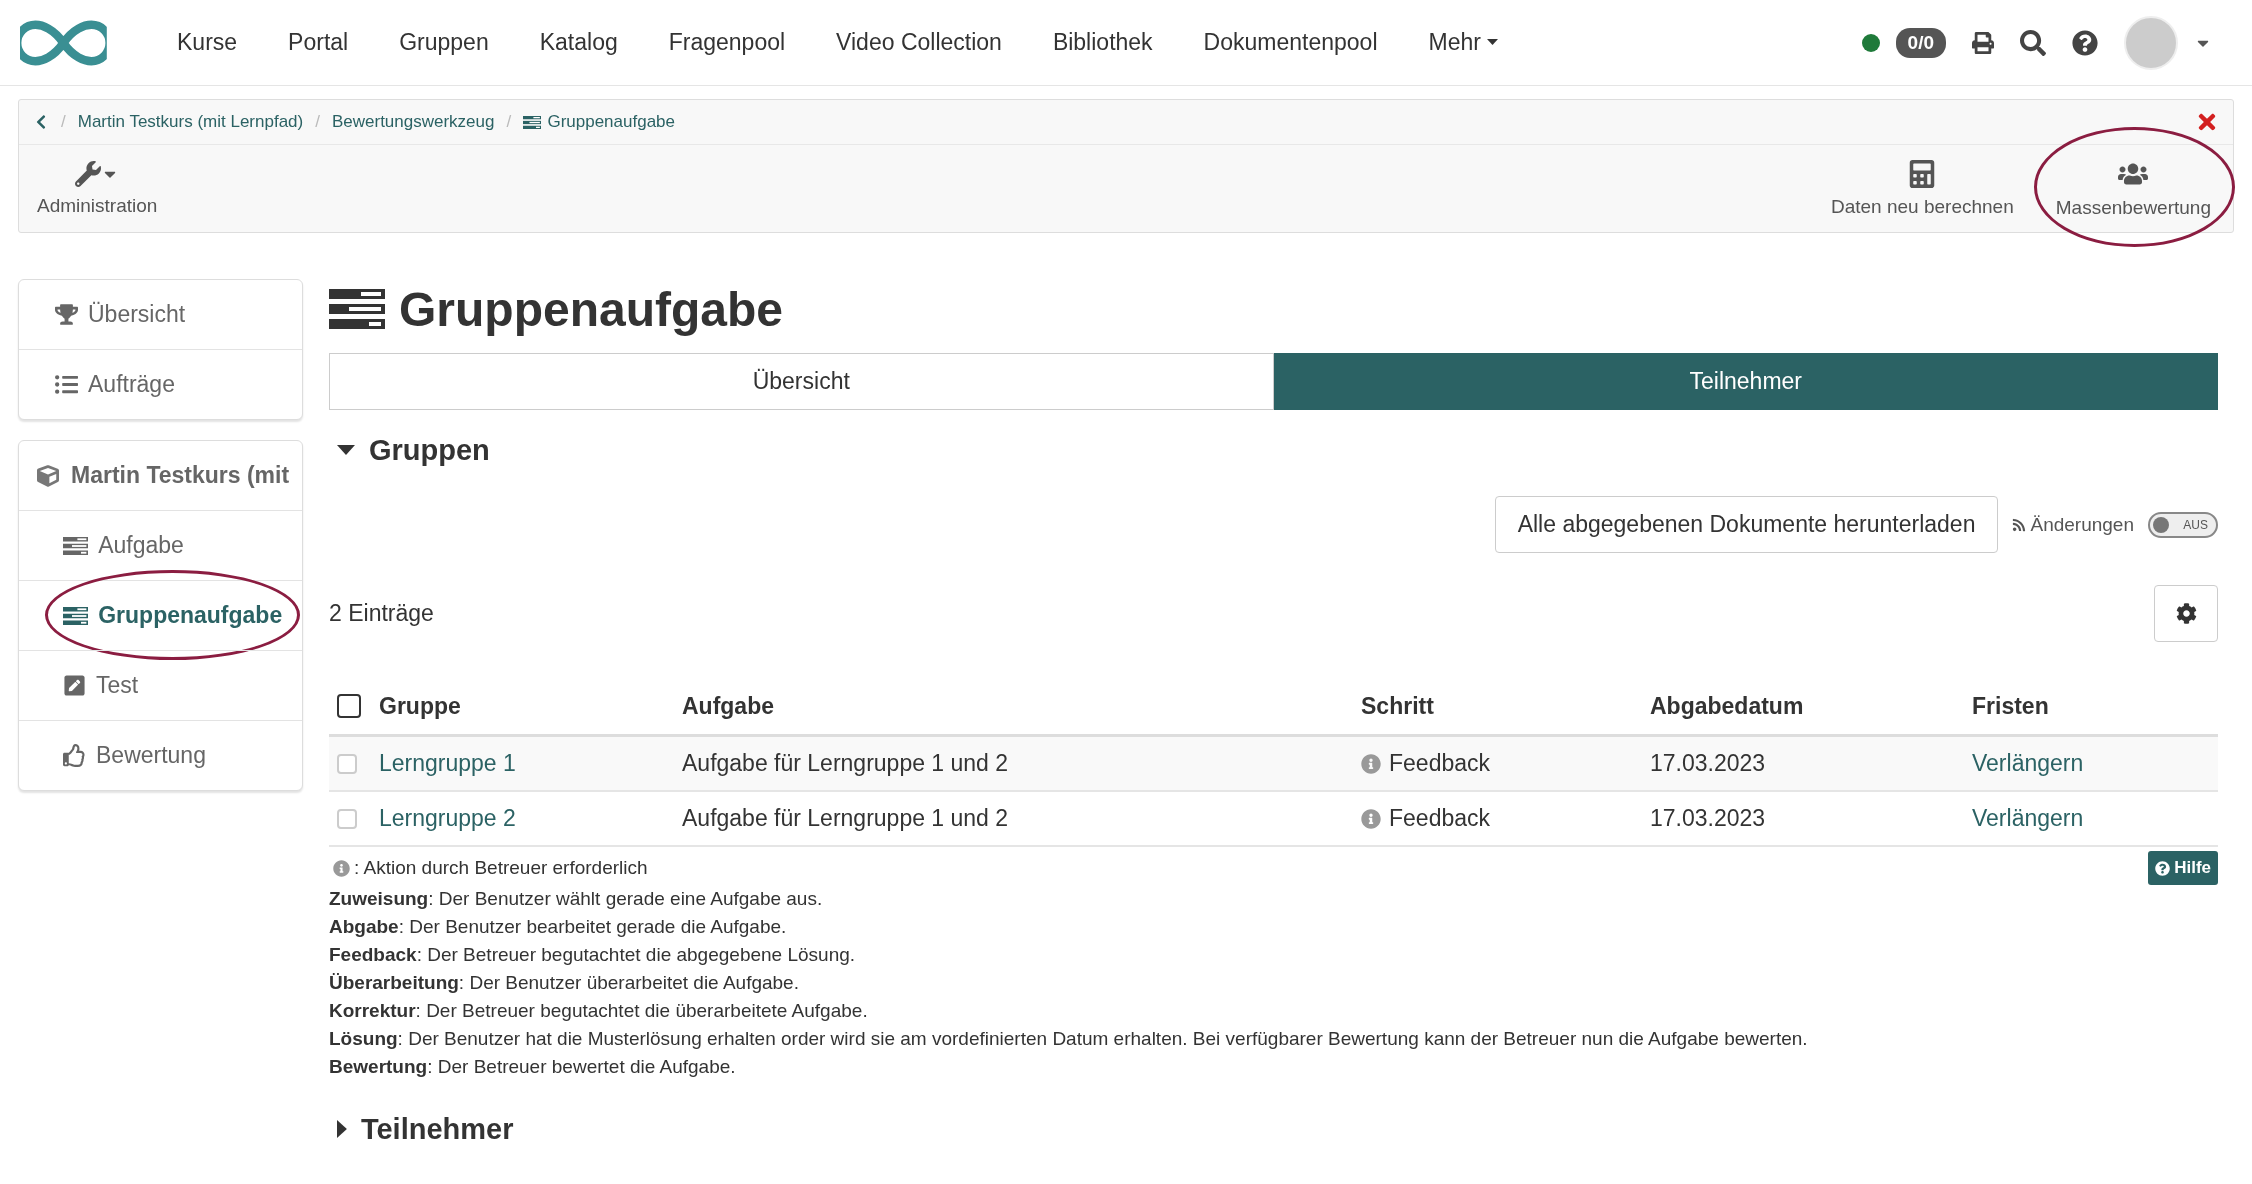  Describe the element at coordinates (2183, 524) in the screenshot. I see `toggle-switch: AUS` at that location.